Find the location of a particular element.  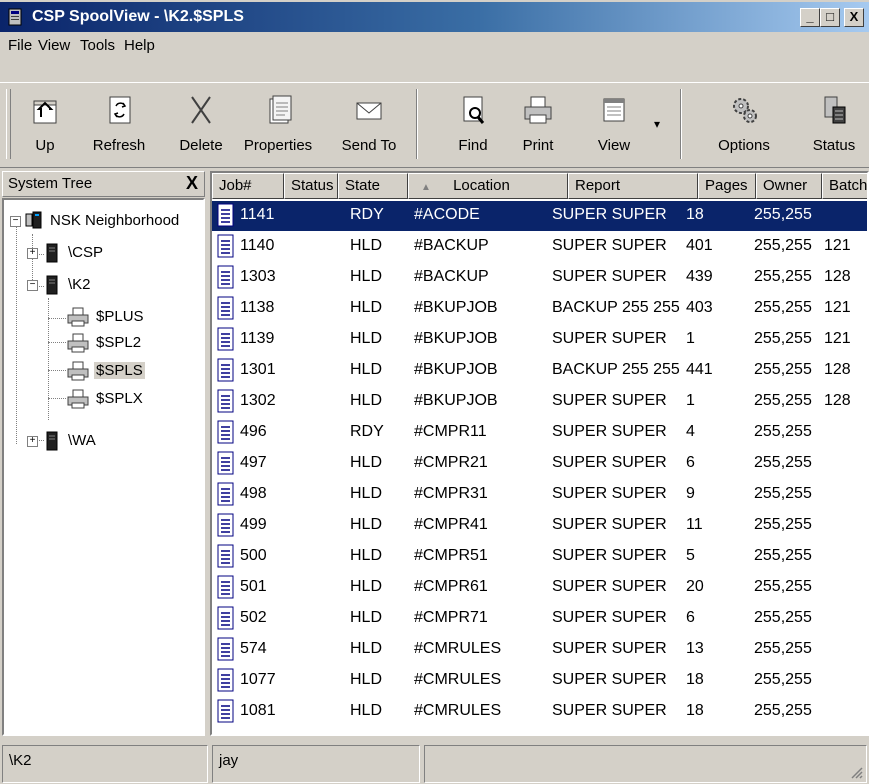

table-row: 496 RDY #CMPR11 SUPER SUPER 4 255,255 is located at coordinates (539, 433).